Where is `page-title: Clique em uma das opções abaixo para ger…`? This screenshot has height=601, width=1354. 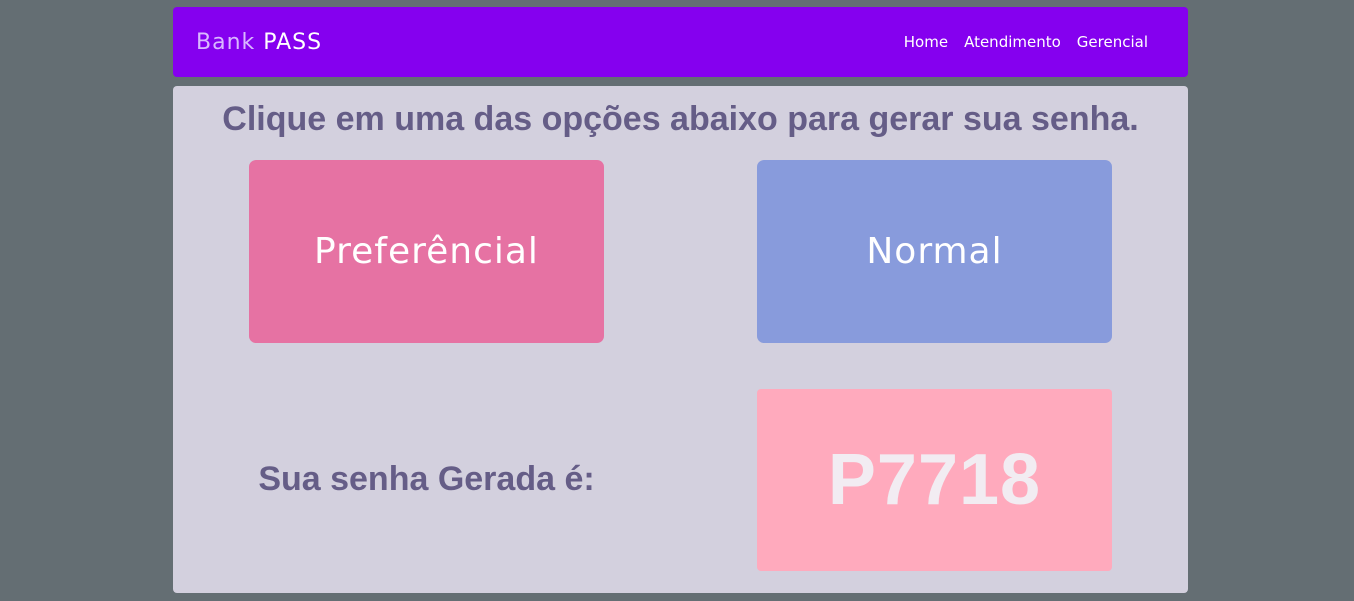
page-title: Clique em uma das opções abaixo para ger… is located at coordinates (680, 119).